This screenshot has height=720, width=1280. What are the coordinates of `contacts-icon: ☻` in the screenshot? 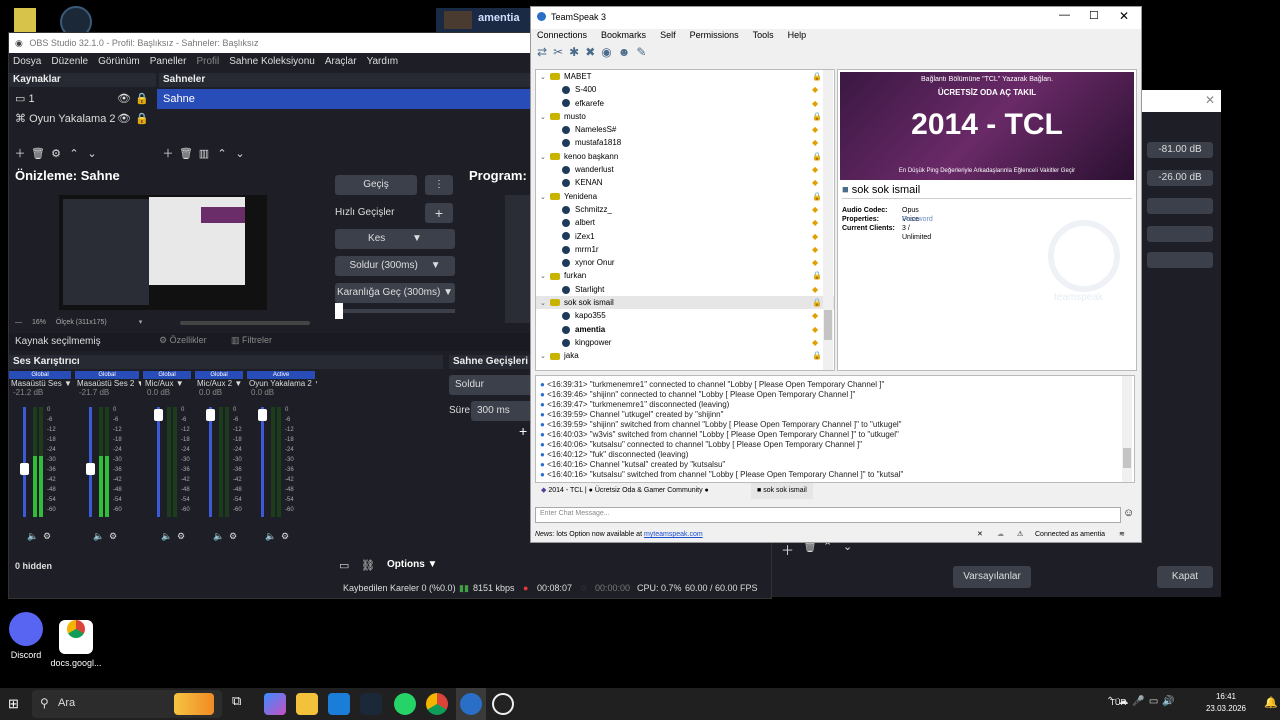 It's located at (627, 52).